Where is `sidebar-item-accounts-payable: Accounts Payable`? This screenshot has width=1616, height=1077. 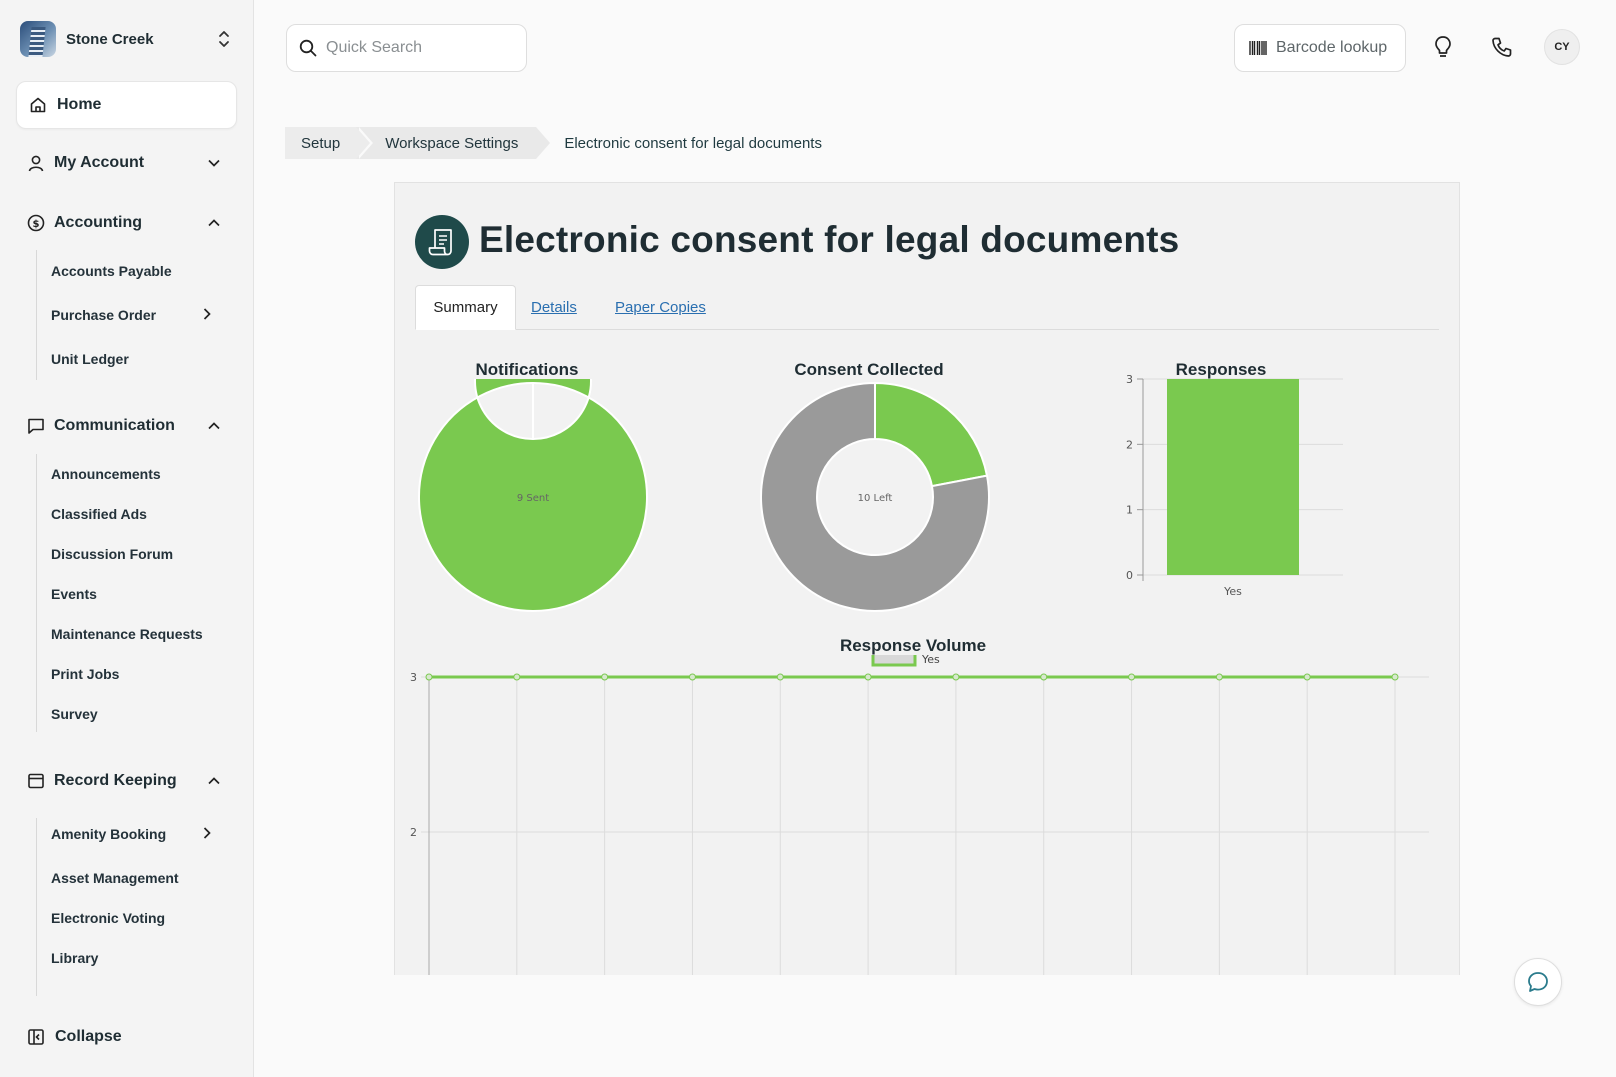 sidebar-item-accounts-payable: Accounts Payable is located at coordinates (131, 271).